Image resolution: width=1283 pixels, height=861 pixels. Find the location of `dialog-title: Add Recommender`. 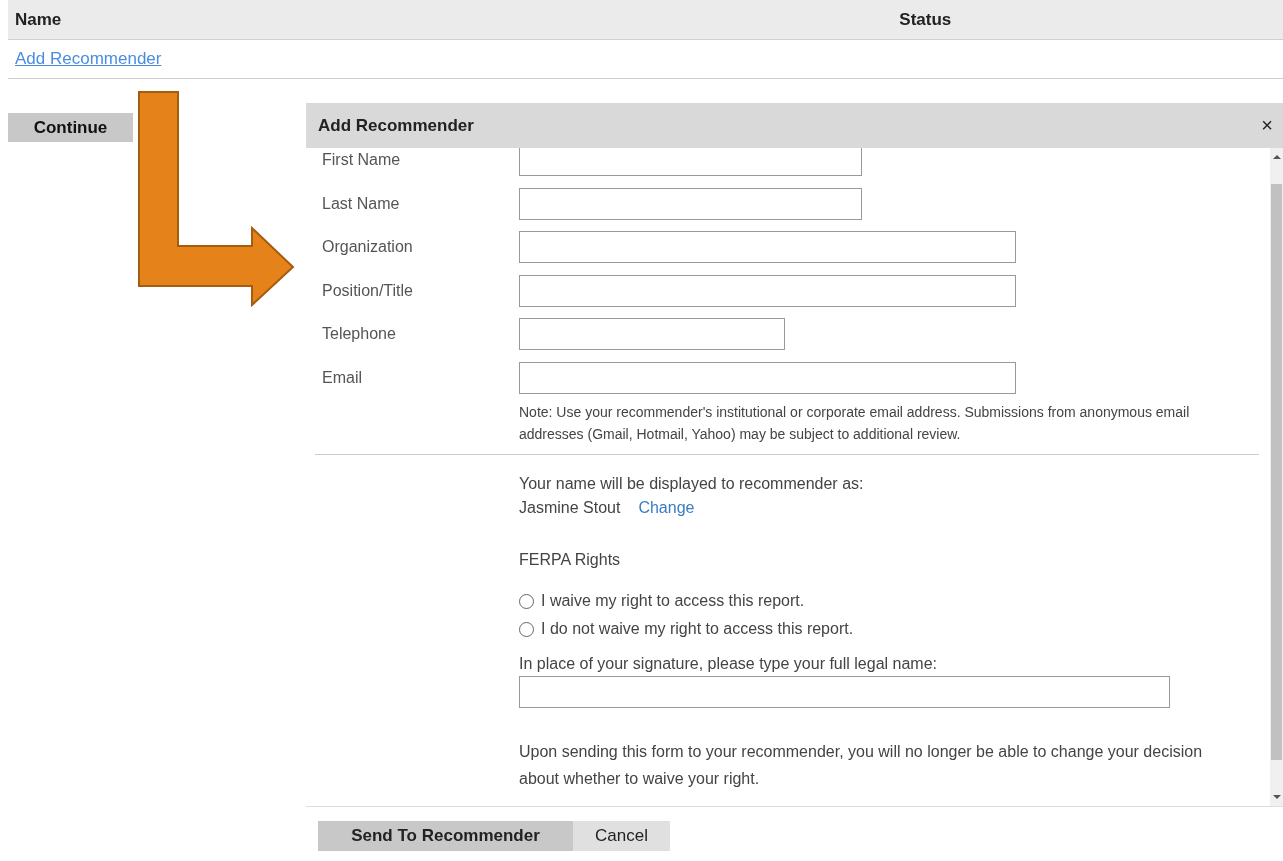

dialog-title: Add Recommender is located at coordinates (396, 125).